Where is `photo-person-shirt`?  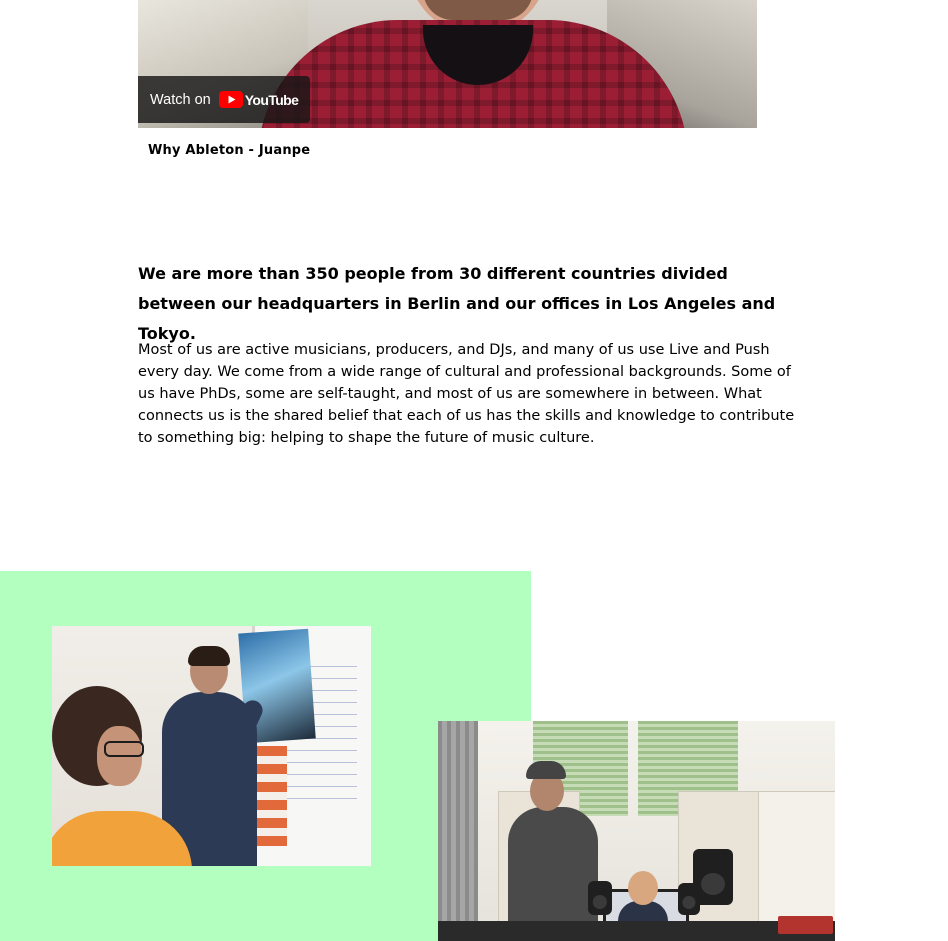 photo-person-shirt is located at coordinates (122, 838).